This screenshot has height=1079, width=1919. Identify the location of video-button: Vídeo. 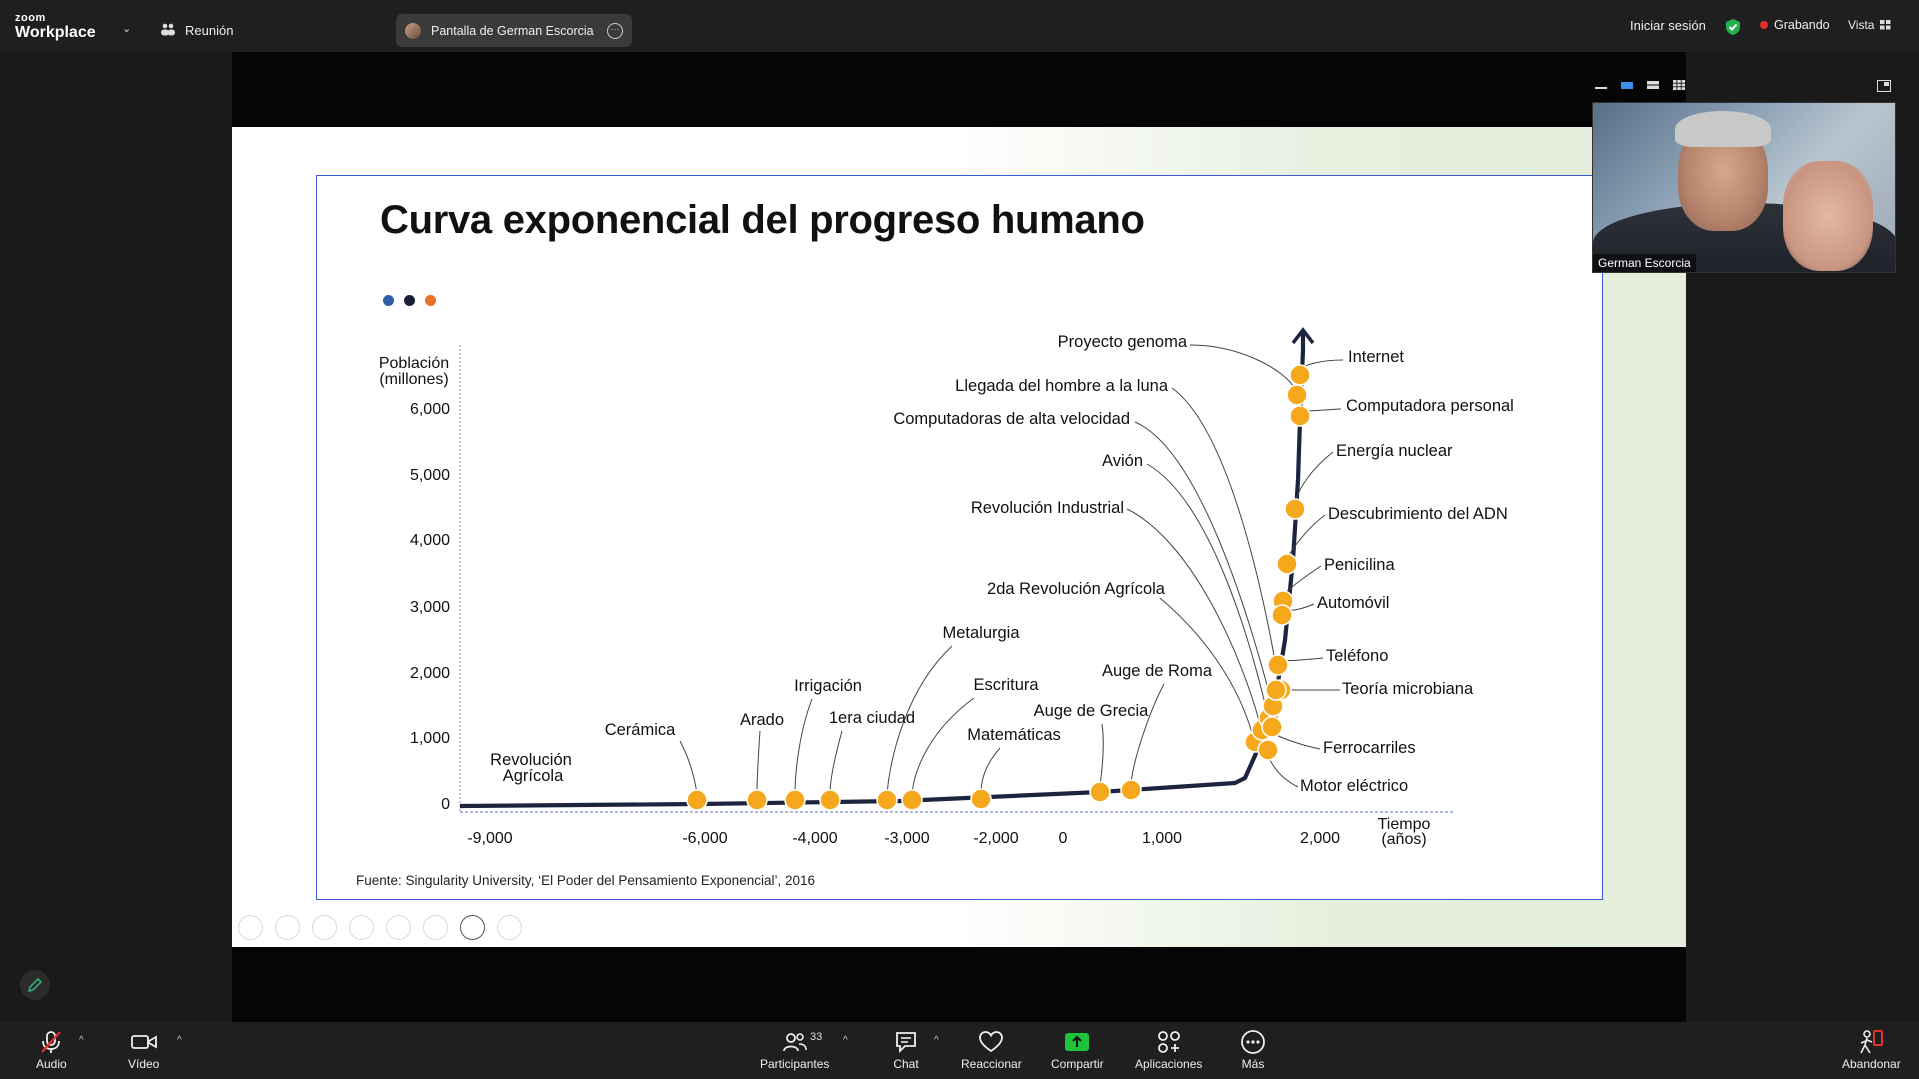
(143, 1049).